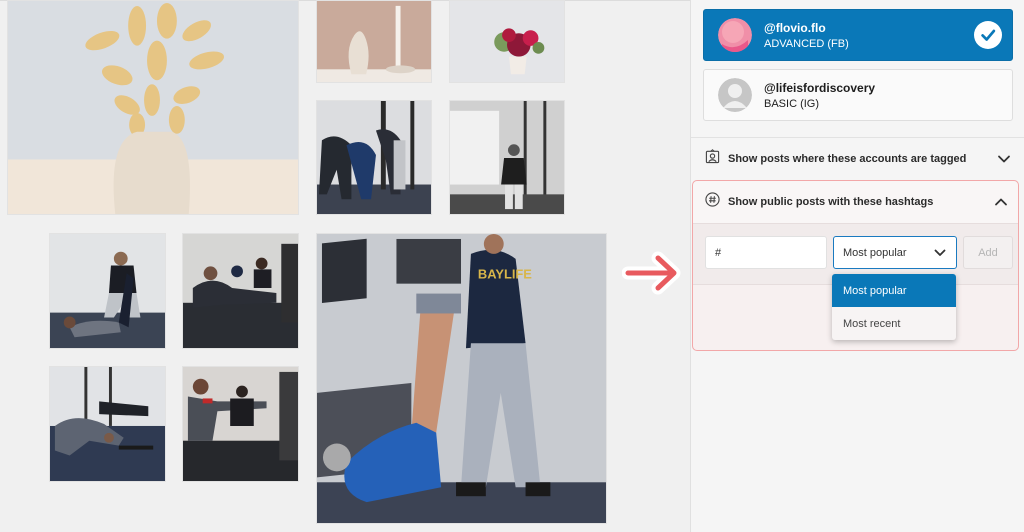 The image size is (1024, 532). I want to click on shirt-print-text: BAYLIFE, so click(505, 274).